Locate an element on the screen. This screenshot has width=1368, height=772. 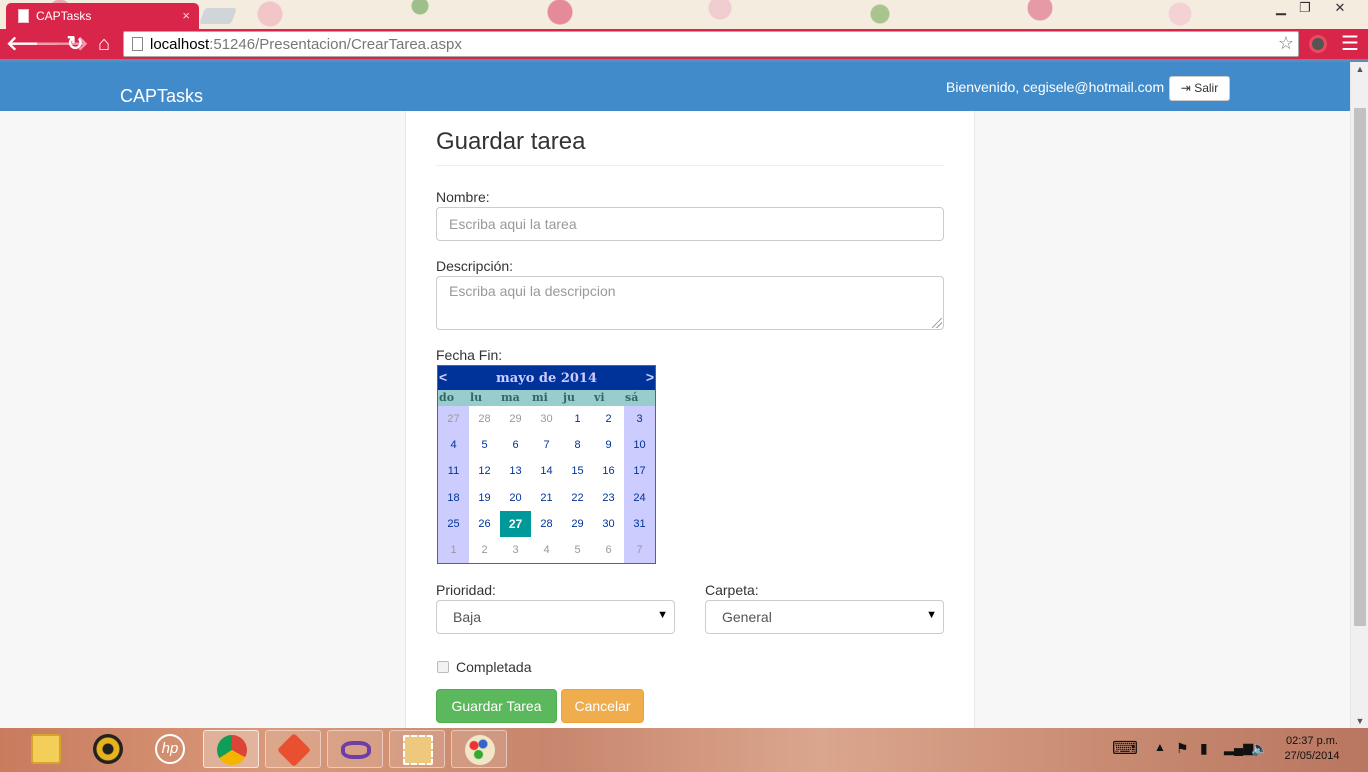
sign-out-icon: ⇥ is located at coordinates (1185, 88).